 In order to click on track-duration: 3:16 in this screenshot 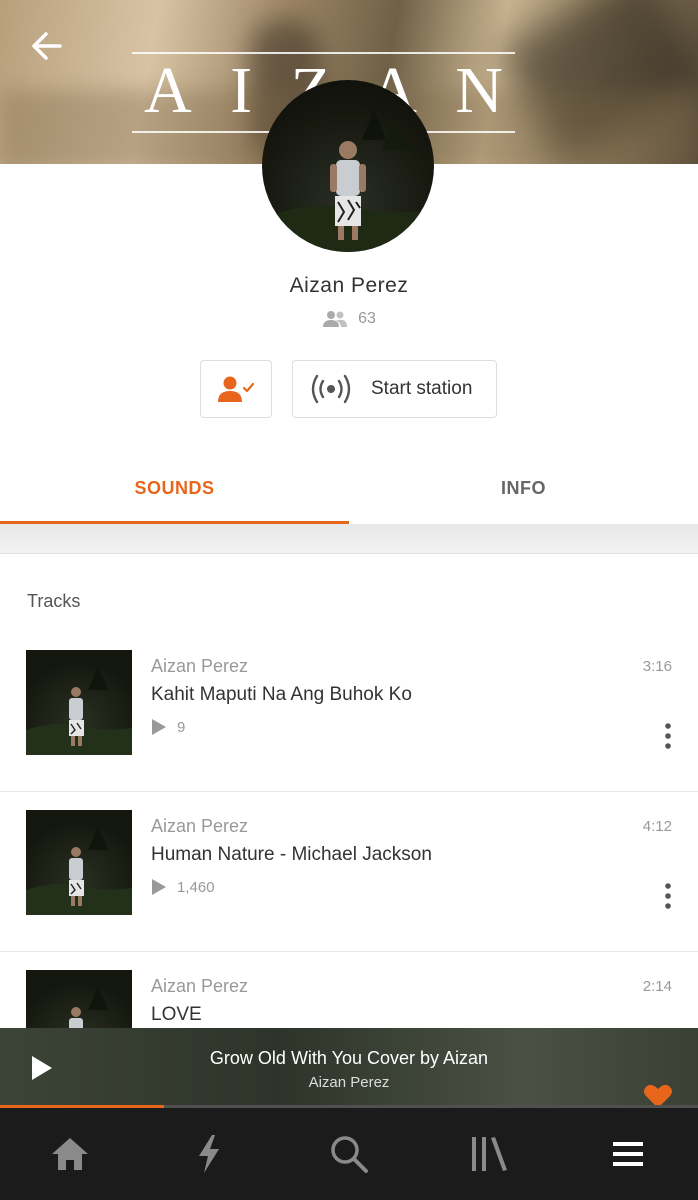, I will do `click(657, 666)`.